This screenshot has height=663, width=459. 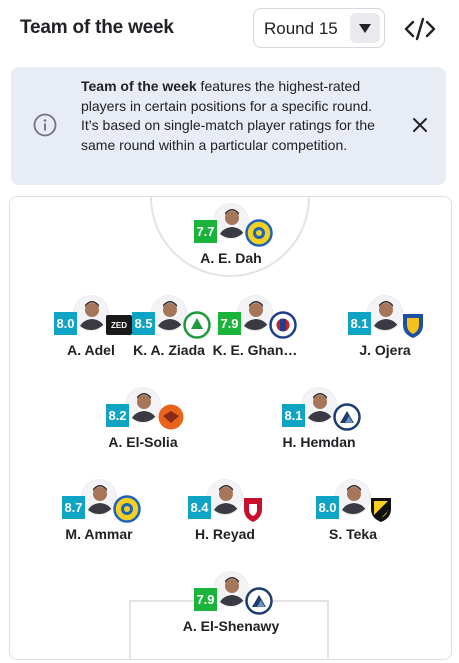 What do you see at coordinates (143, 427) in the screenshot?
I see `player-card: 8.2 A. El-Solia` at bounding box center [143, 427].